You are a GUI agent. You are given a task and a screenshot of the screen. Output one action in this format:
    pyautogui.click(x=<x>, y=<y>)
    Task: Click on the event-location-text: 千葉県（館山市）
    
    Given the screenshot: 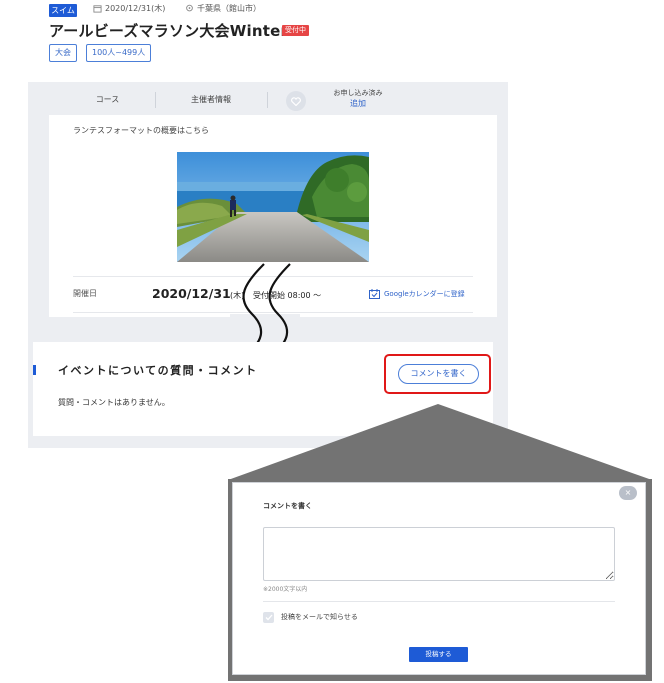 What is the action you would take?
    pyautogui.click(x=229, y=8)
    